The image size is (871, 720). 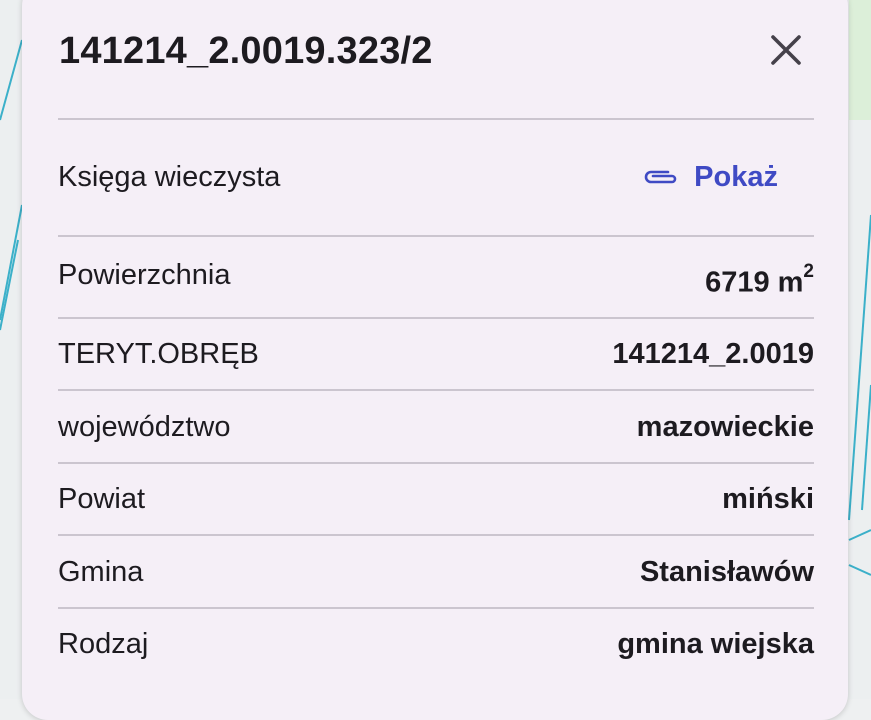 I want to click on row-voivodeship: województwo mazowieckie, so click(x=436, y=427).